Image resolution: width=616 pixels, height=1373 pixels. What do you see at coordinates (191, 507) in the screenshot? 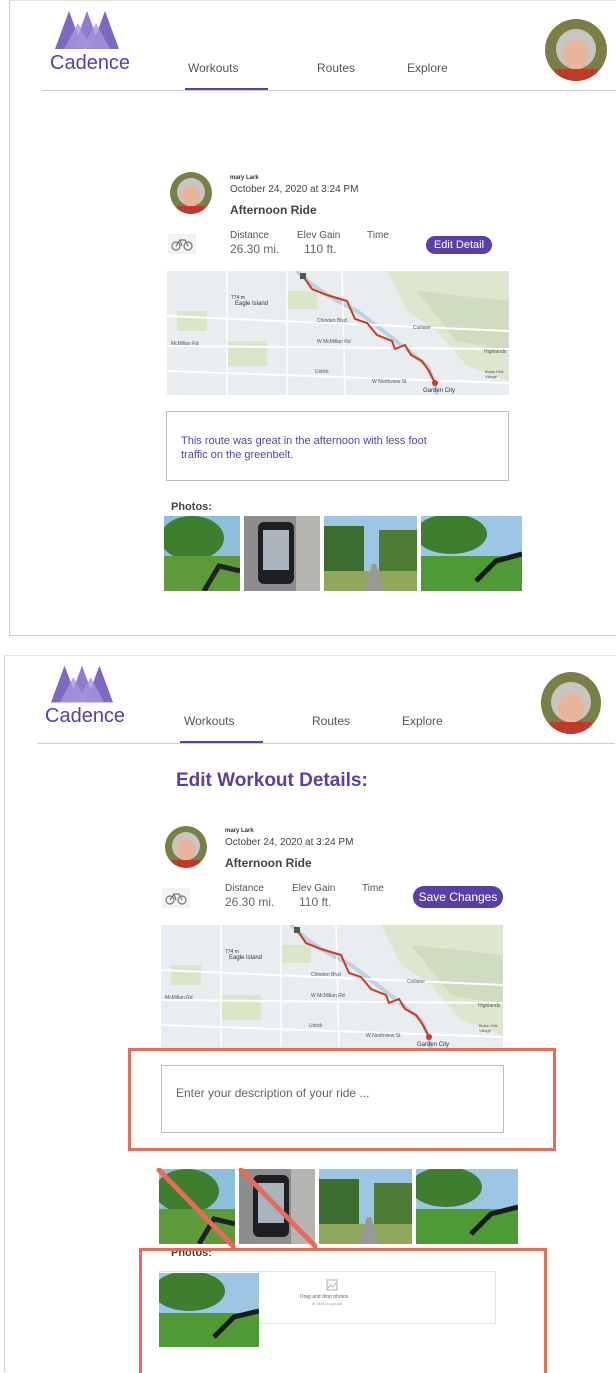
I see `photos-label: Photos:` at bounding box center [191, 507].